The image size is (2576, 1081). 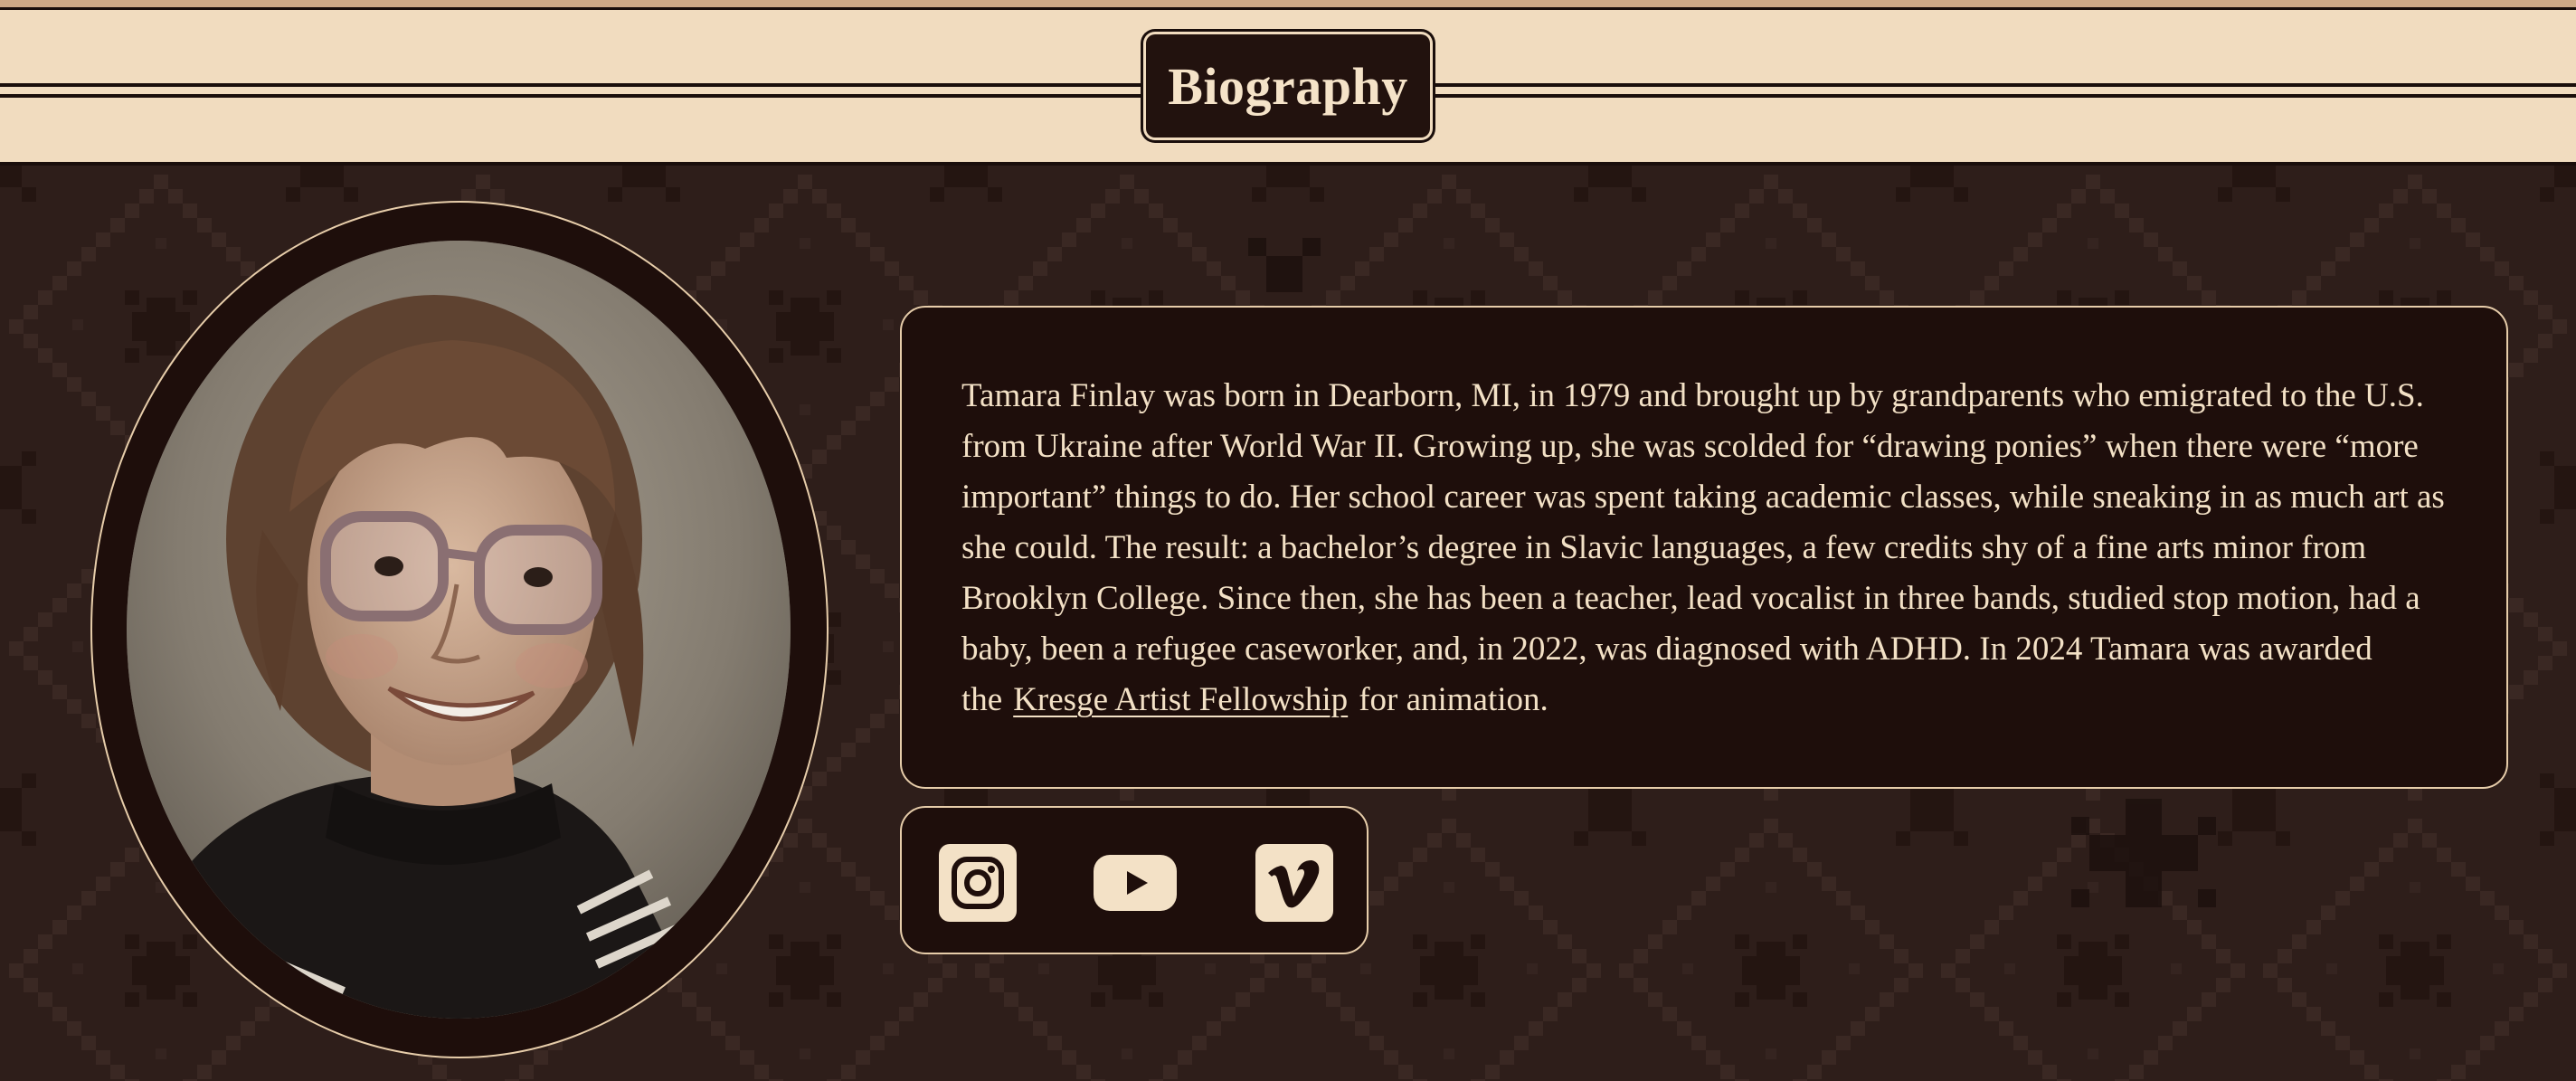 I want to click on instagram-link, so click(x=978, y=883).